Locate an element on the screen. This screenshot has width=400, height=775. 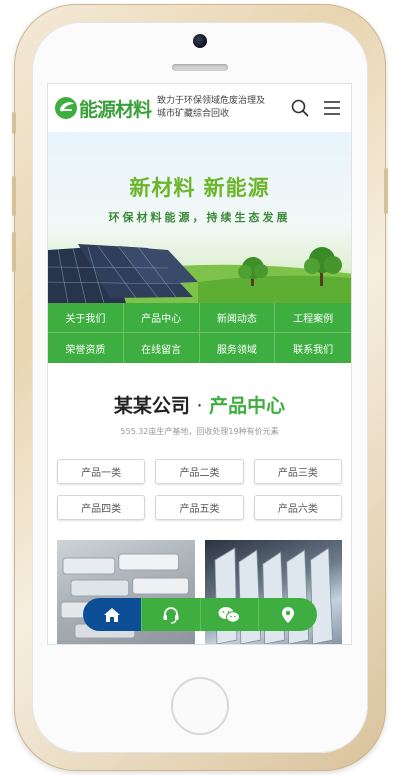
home-tab is located at coordinates (112, 614).